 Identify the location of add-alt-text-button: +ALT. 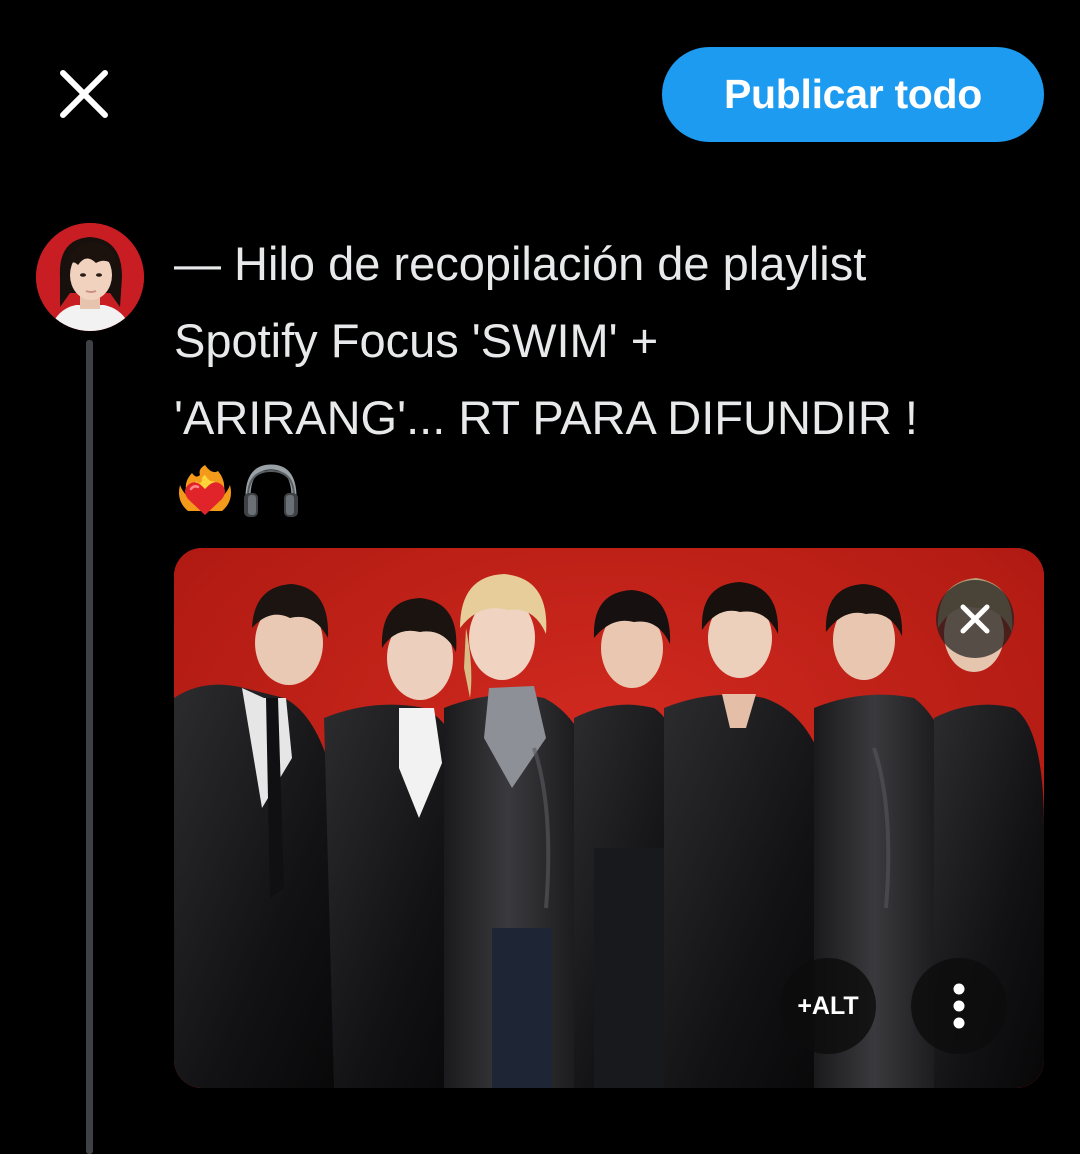
(828, 1006).